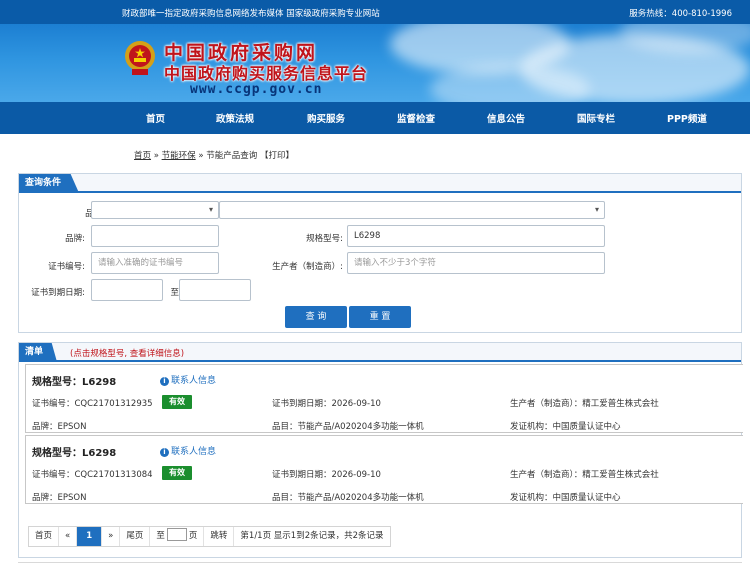  Describe the element at coordinates (326, 118) in the screenshot. I see `nav-item-purchase-service: 购买服务` at that location.